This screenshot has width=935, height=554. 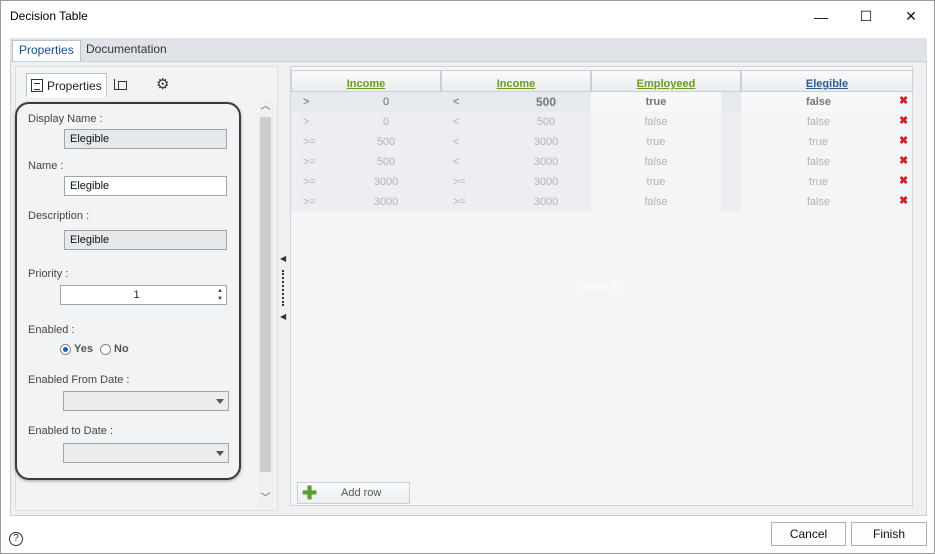 What do you see at coordinates (361, 493) in the screenshot?
I see `add-row-label: Add row` at bounding box center [361, 493].